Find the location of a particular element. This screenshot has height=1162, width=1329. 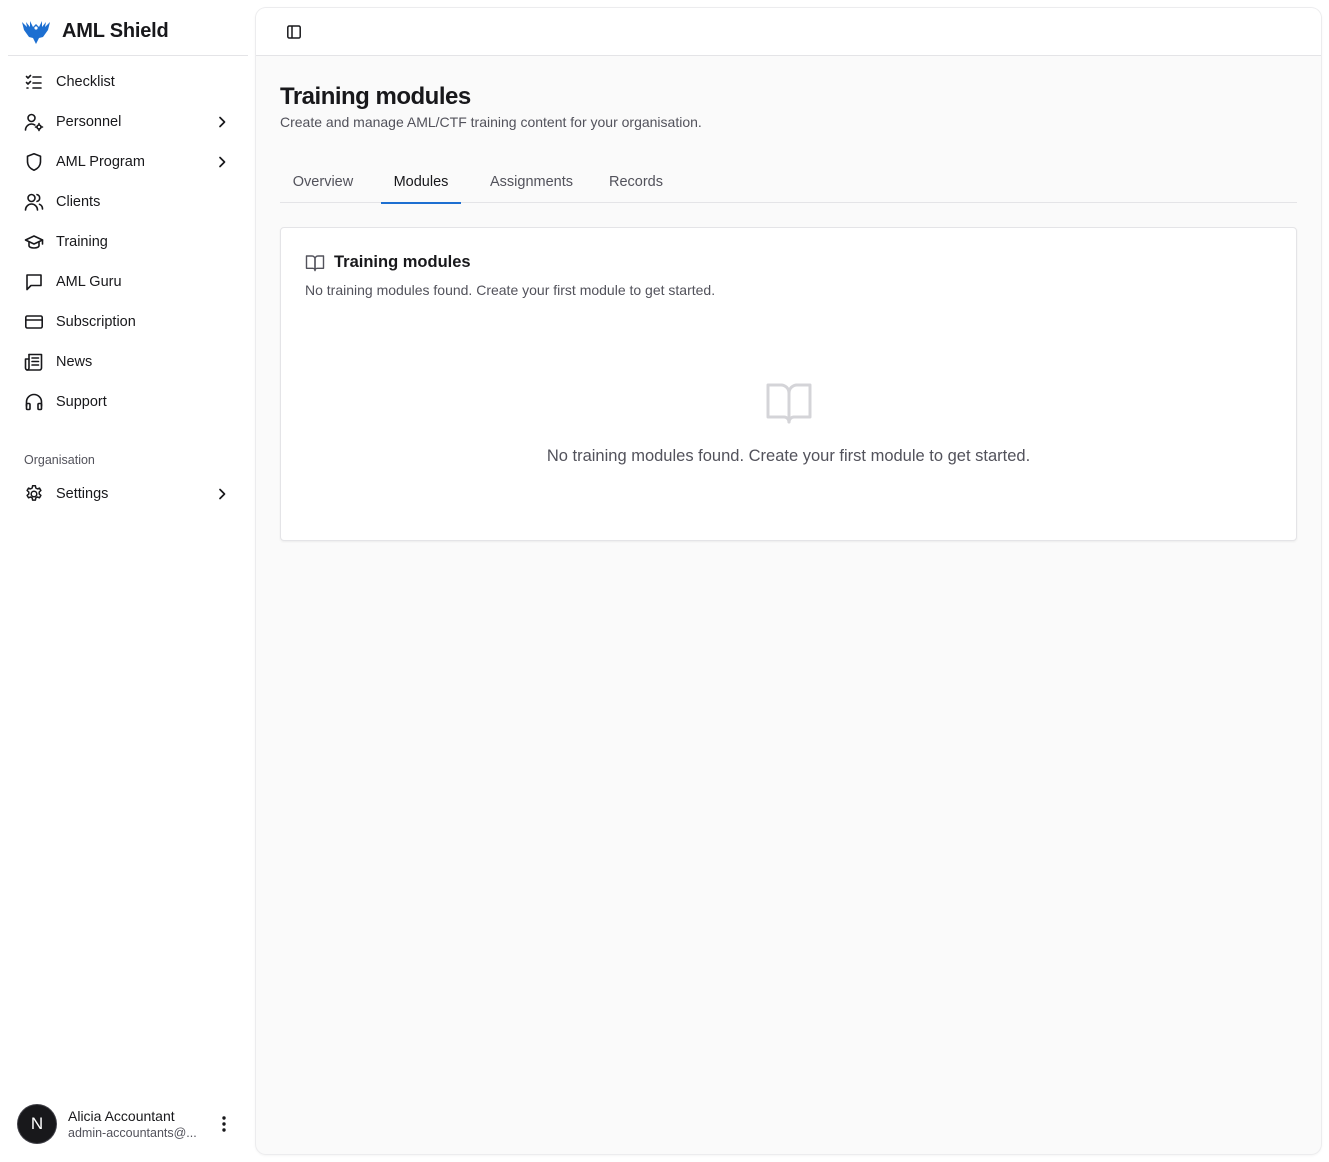

tab-records: Records is located at coordinates (636, 181).